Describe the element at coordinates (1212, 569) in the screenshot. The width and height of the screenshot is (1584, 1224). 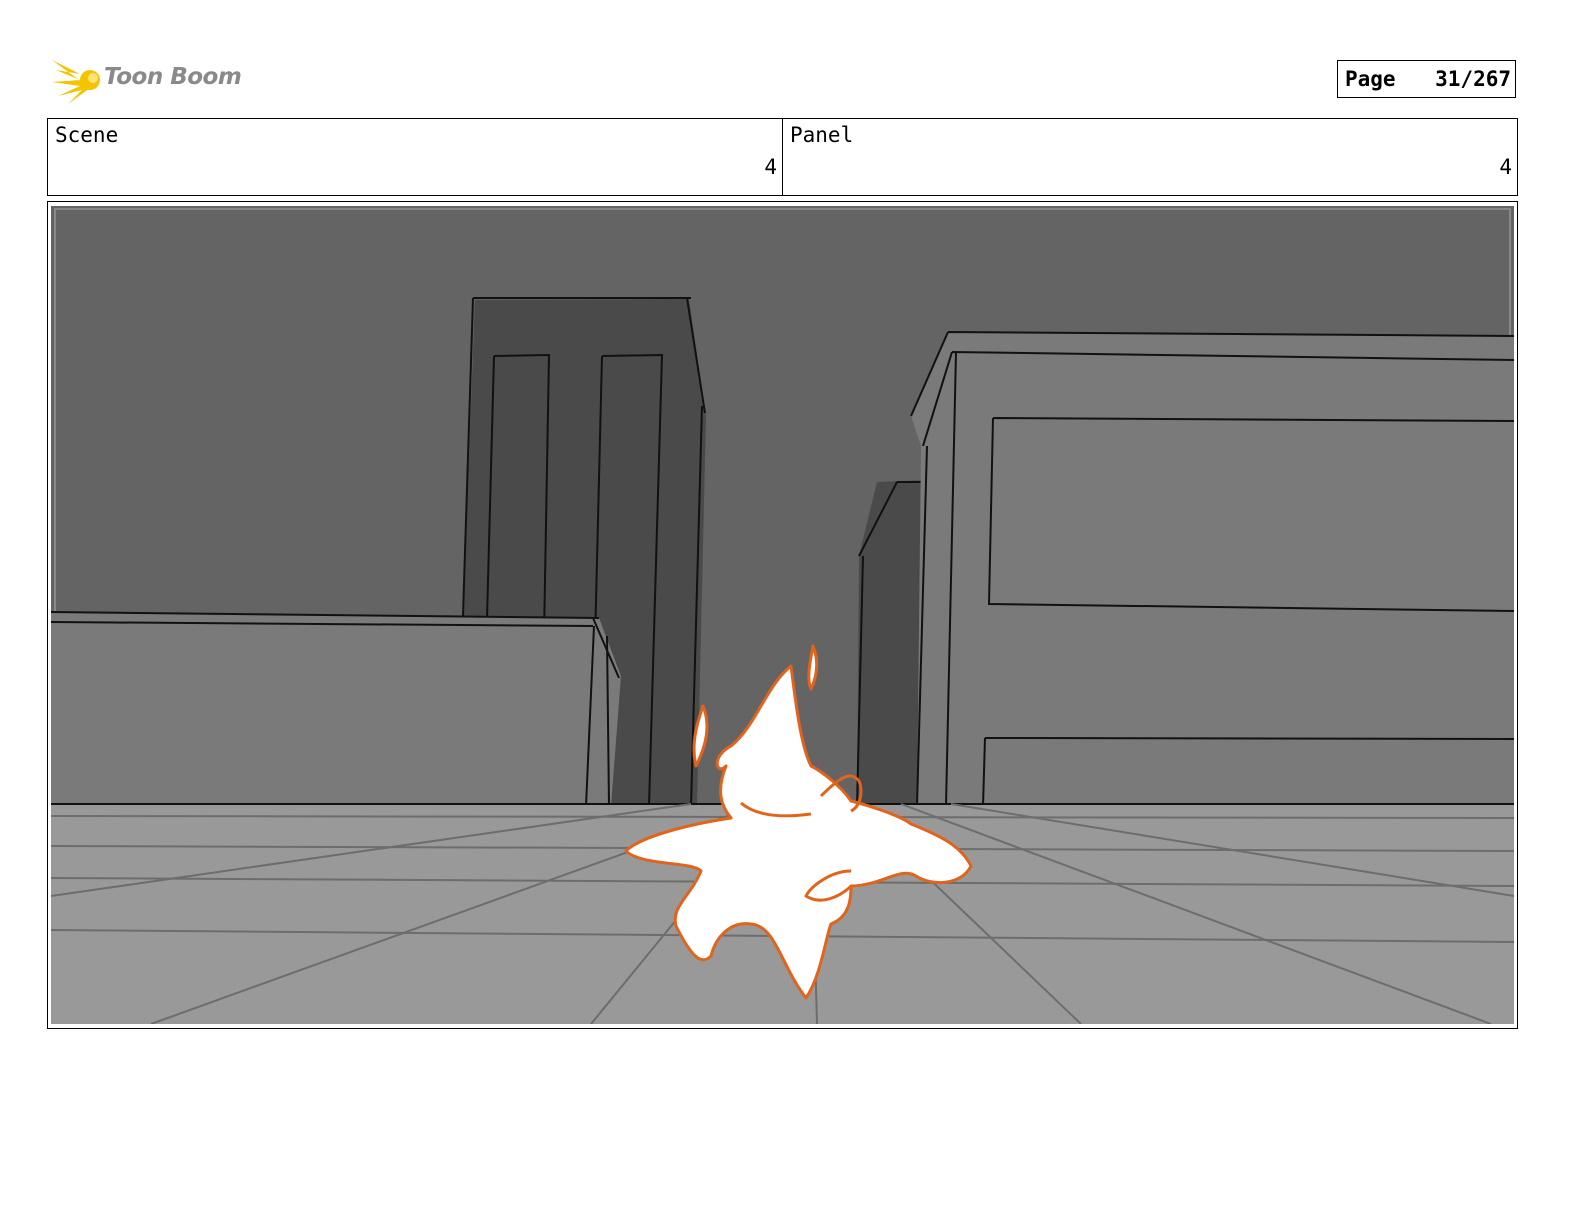
I see `right-large-building` at that location.